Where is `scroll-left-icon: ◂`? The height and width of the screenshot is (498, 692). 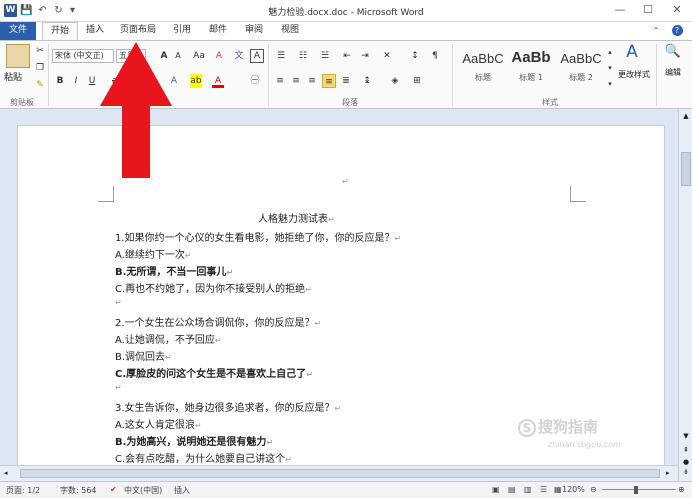 scroll-left-icon: ◂ is located at coordinates (6, 473).